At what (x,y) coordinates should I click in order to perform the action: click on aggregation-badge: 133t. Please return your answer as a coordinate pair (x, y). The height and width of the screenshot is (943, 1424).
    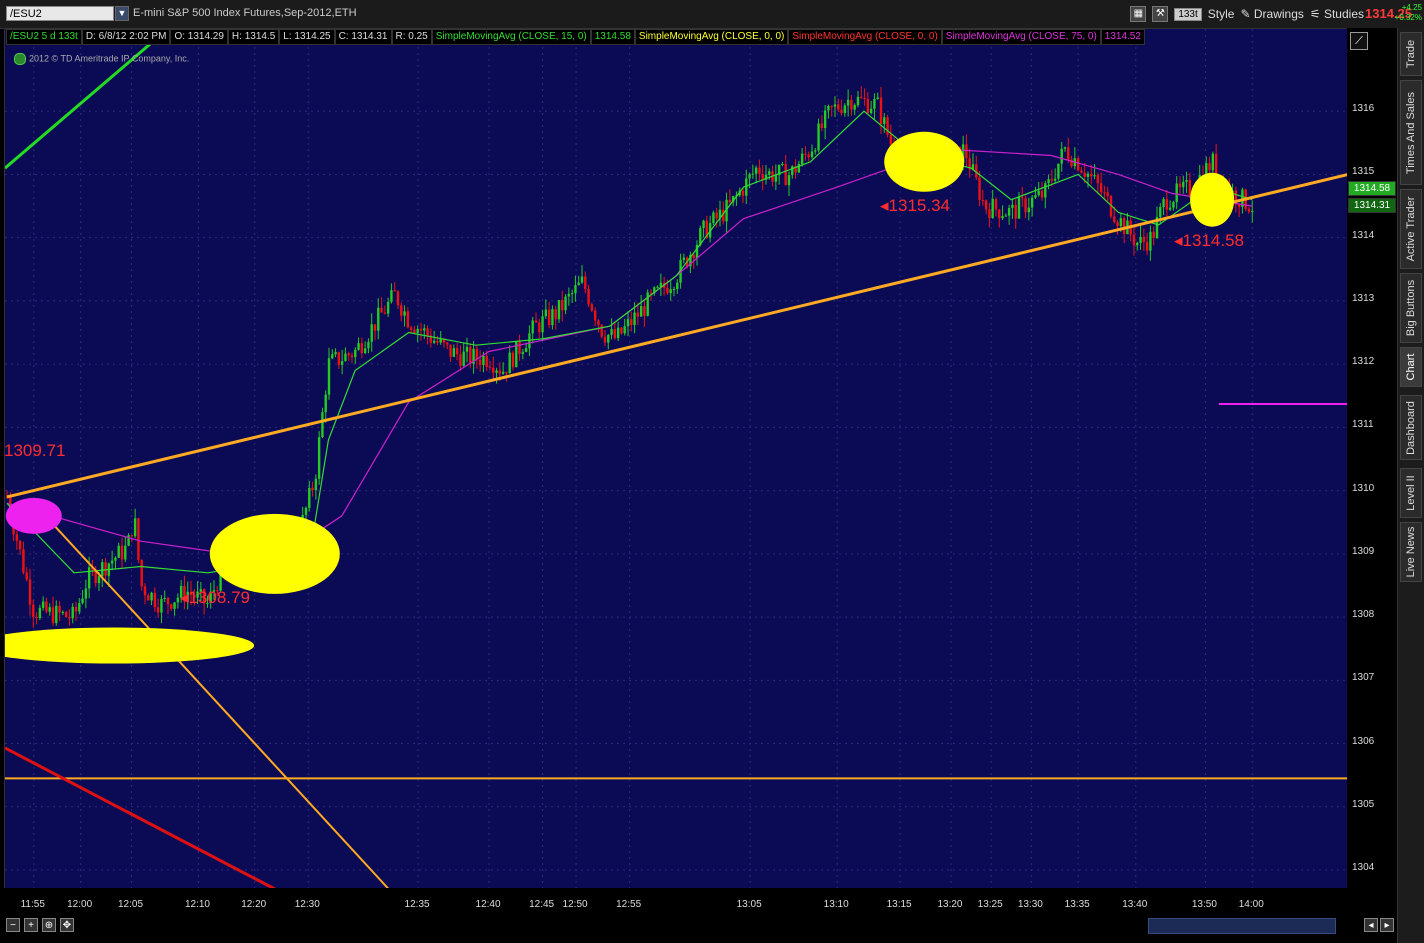
    Looking at the image, I should click on (1188, 14).